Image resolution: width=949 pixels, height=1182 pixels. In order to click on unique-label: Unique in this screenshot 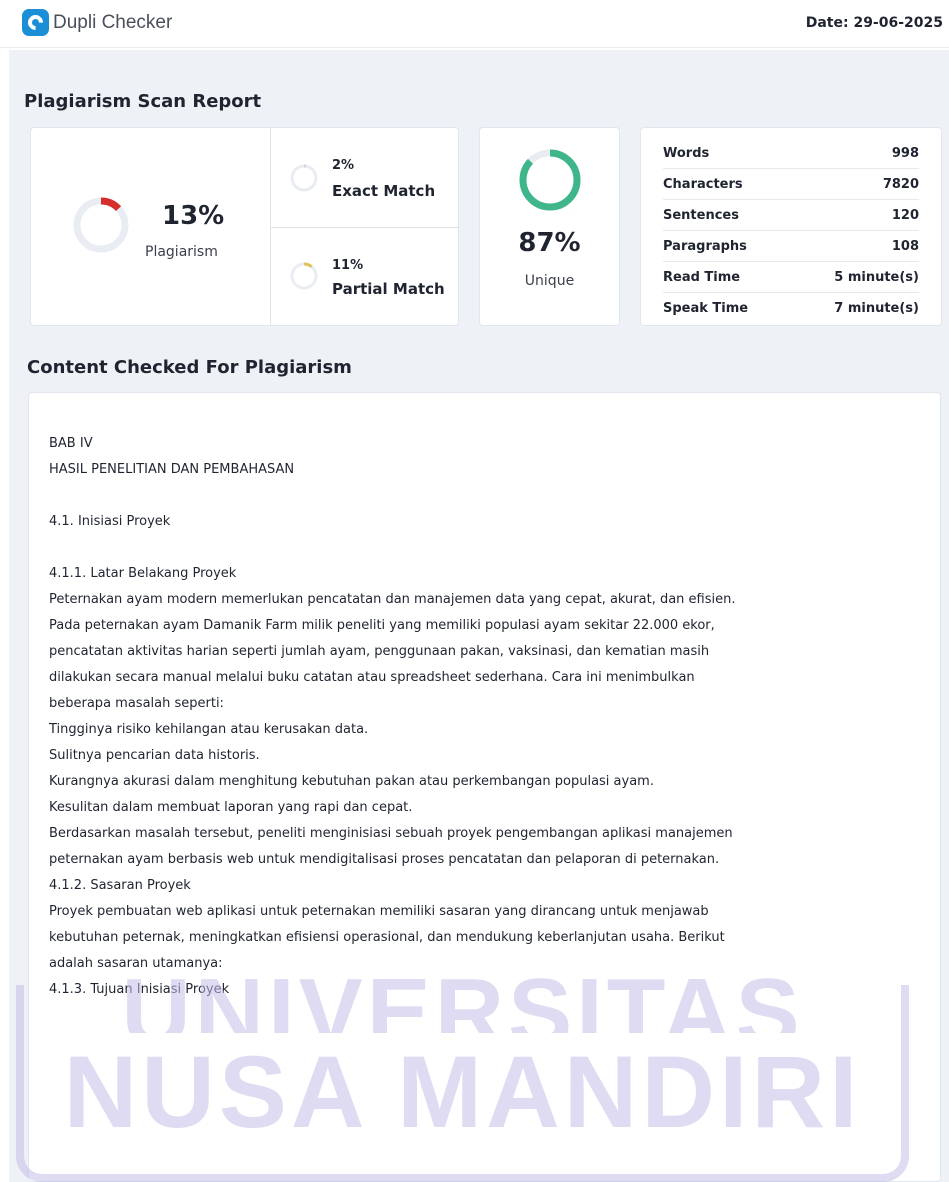, I will do `click(549, 281)`.